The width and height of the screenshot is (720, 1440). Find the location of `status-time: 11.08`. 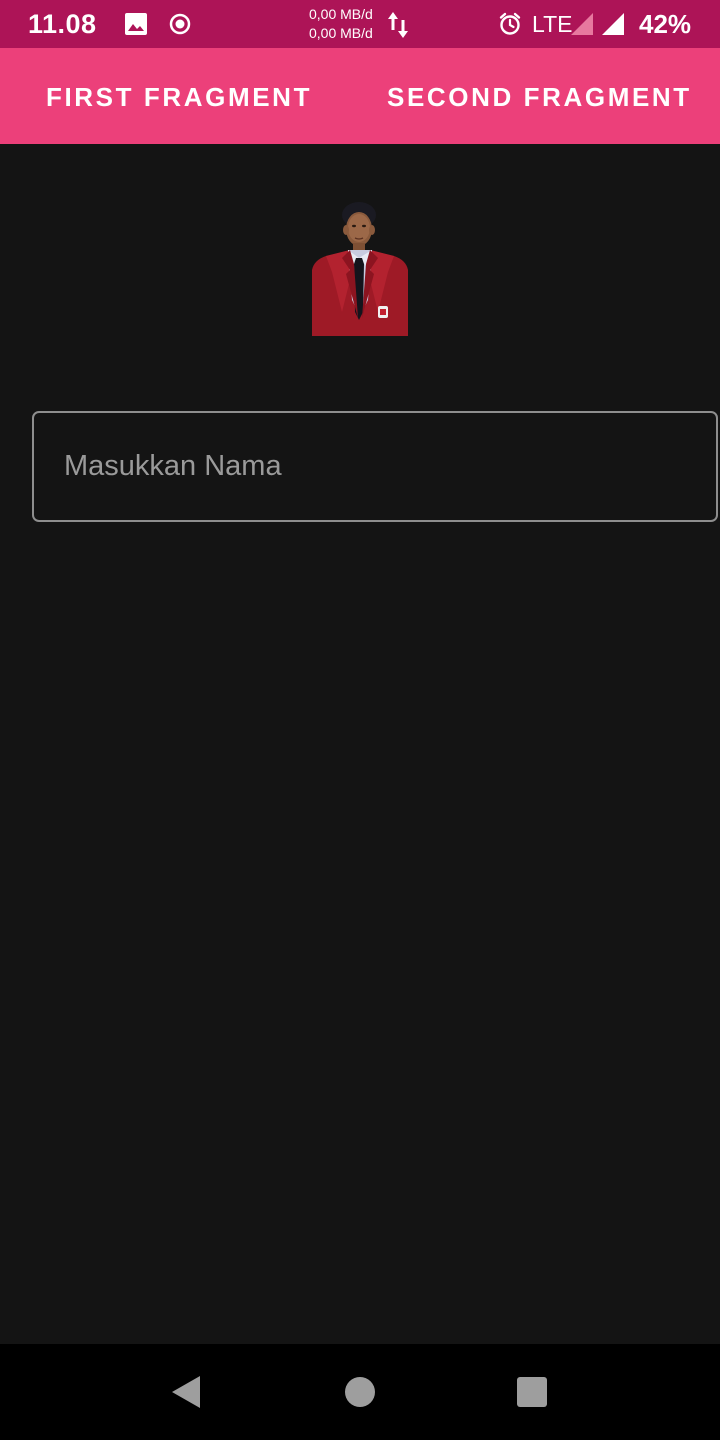

status-time: 11.08 is located at coordinates (62, 24).